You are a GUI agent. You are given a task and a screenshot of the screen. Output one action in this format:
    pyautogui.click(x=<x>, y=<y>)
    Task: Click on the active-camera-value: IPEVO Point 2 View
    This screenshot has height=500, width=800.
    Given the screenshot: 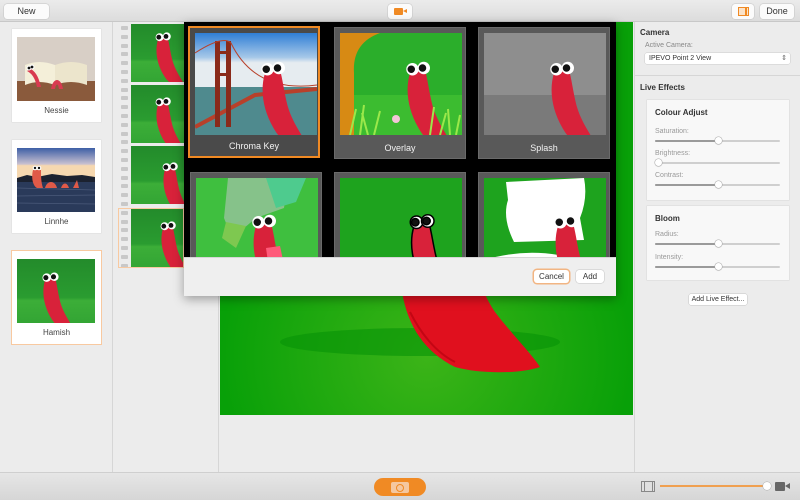 What is the action you would take?
    pyautogui.click(x=680, y=58)
    